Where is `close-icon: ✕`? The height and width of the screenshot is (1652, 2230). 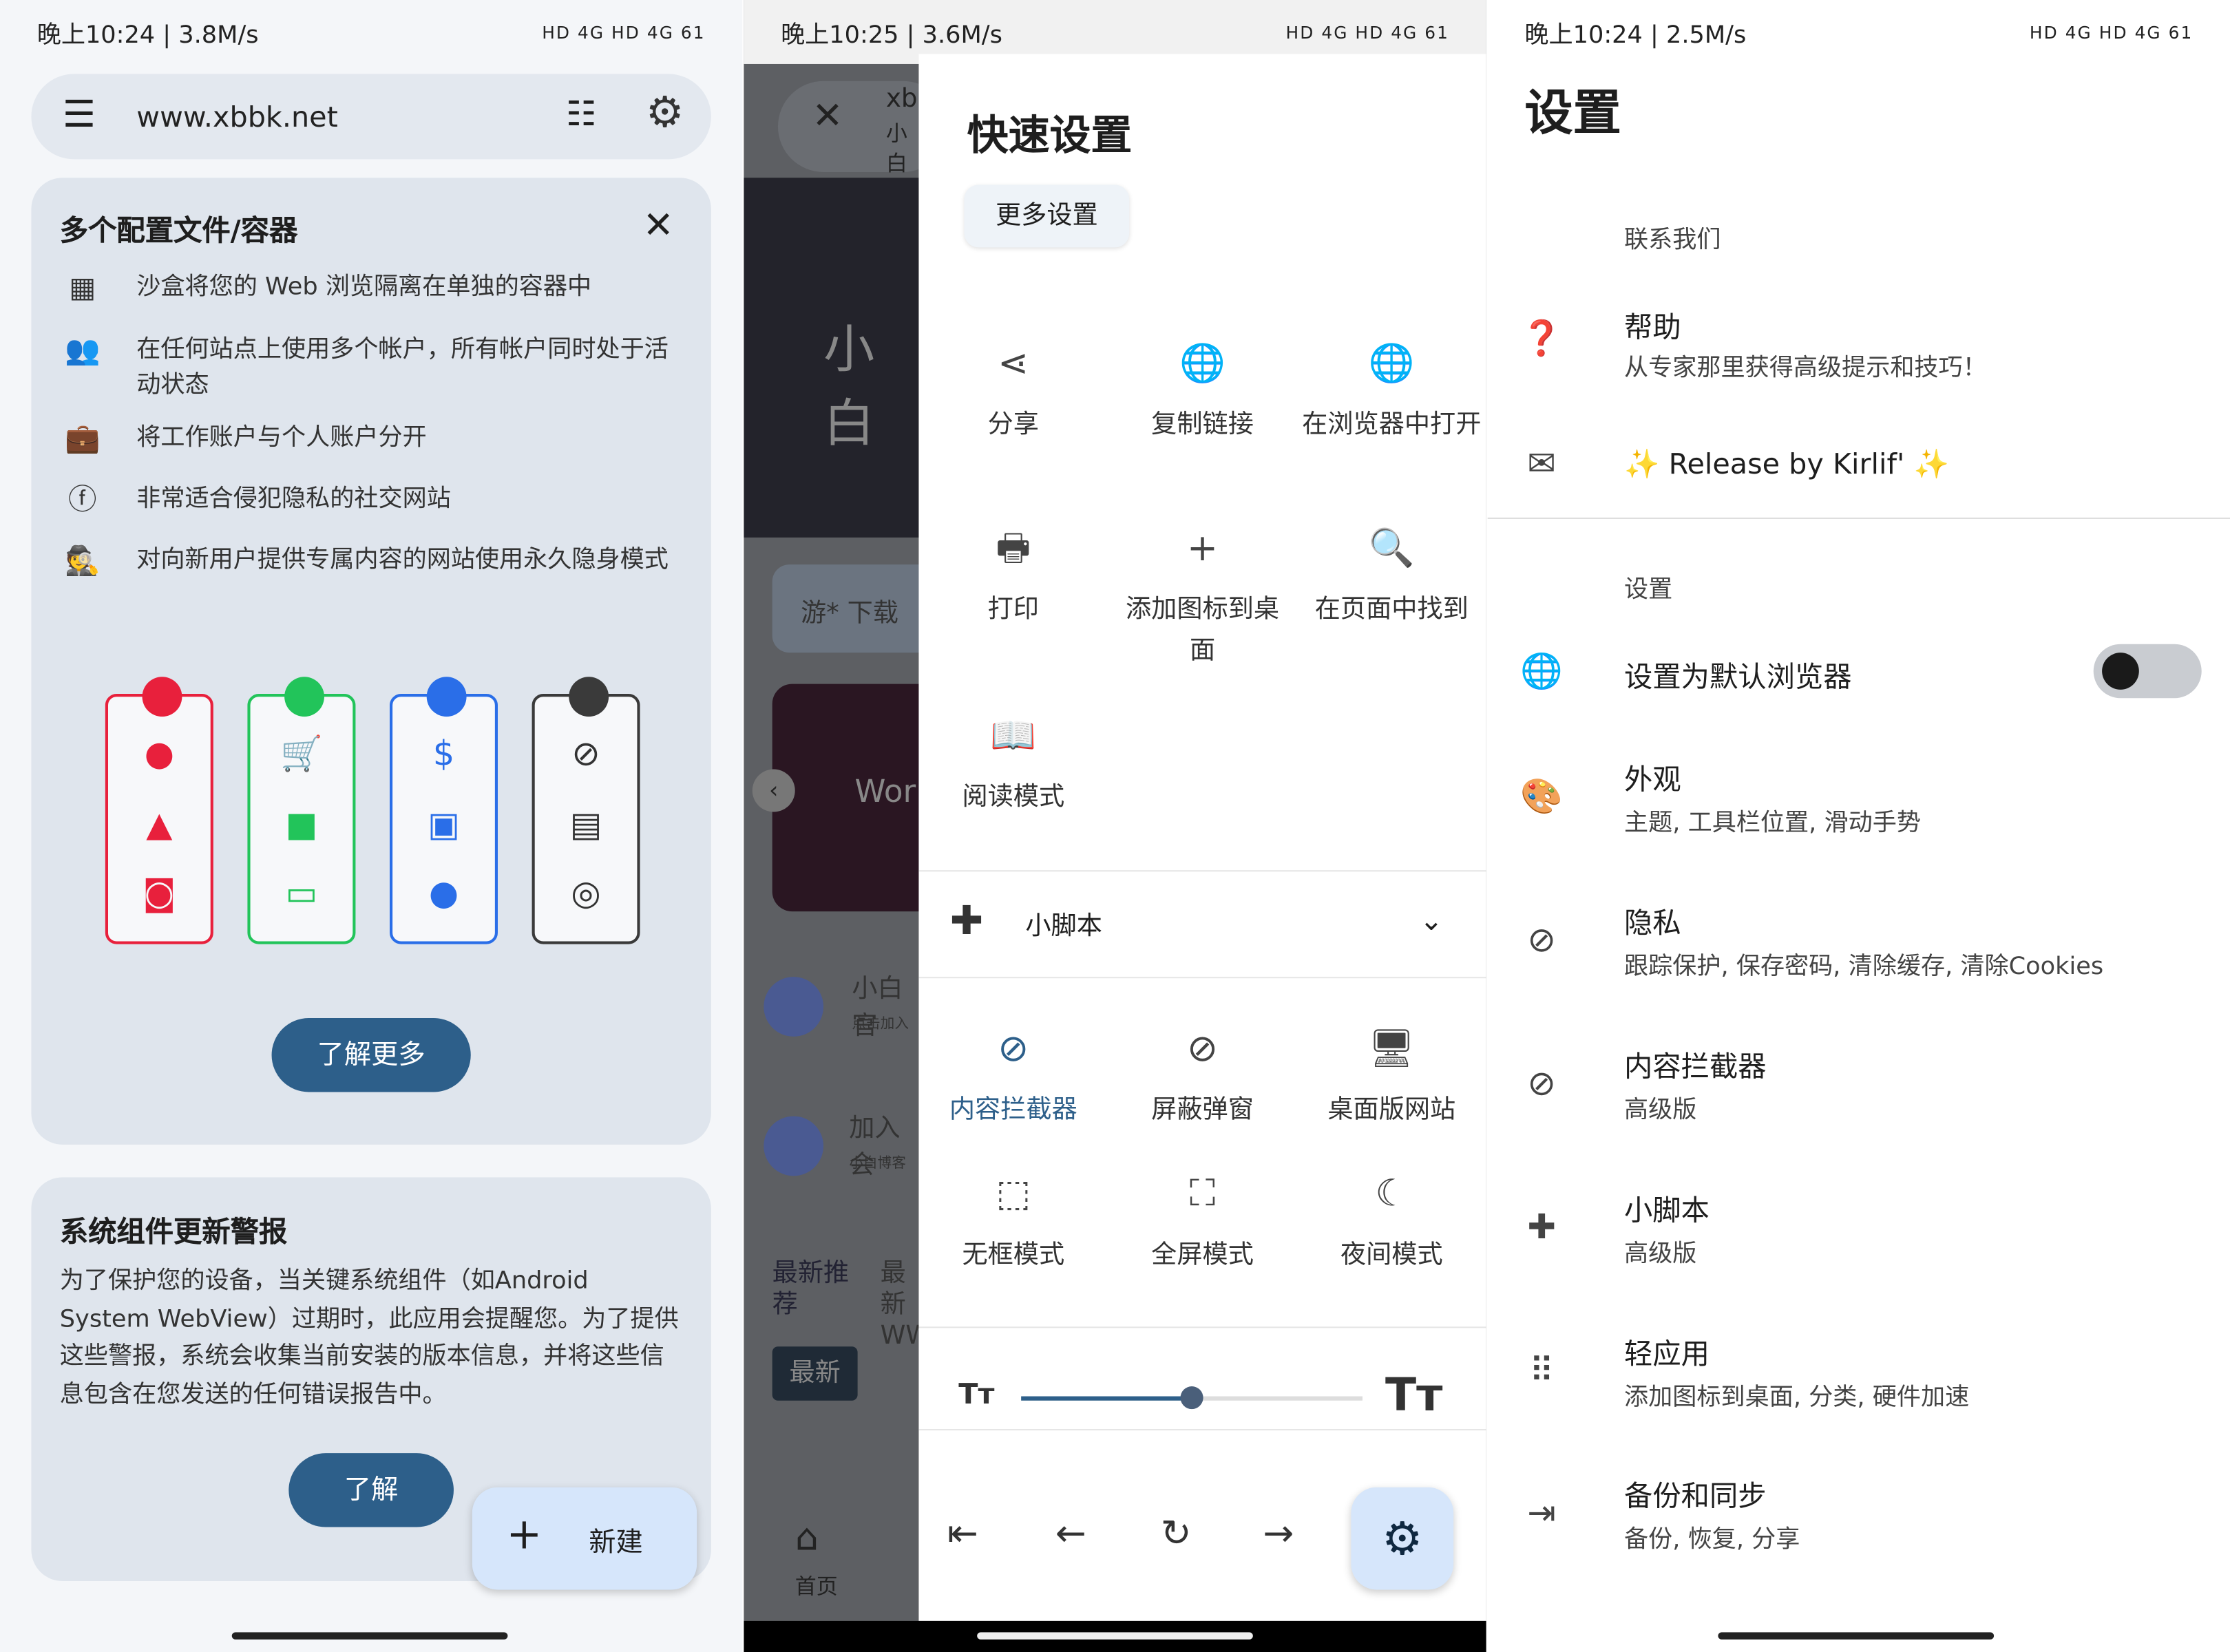 close-icon: ✕ is located at coordinates (658, 226).